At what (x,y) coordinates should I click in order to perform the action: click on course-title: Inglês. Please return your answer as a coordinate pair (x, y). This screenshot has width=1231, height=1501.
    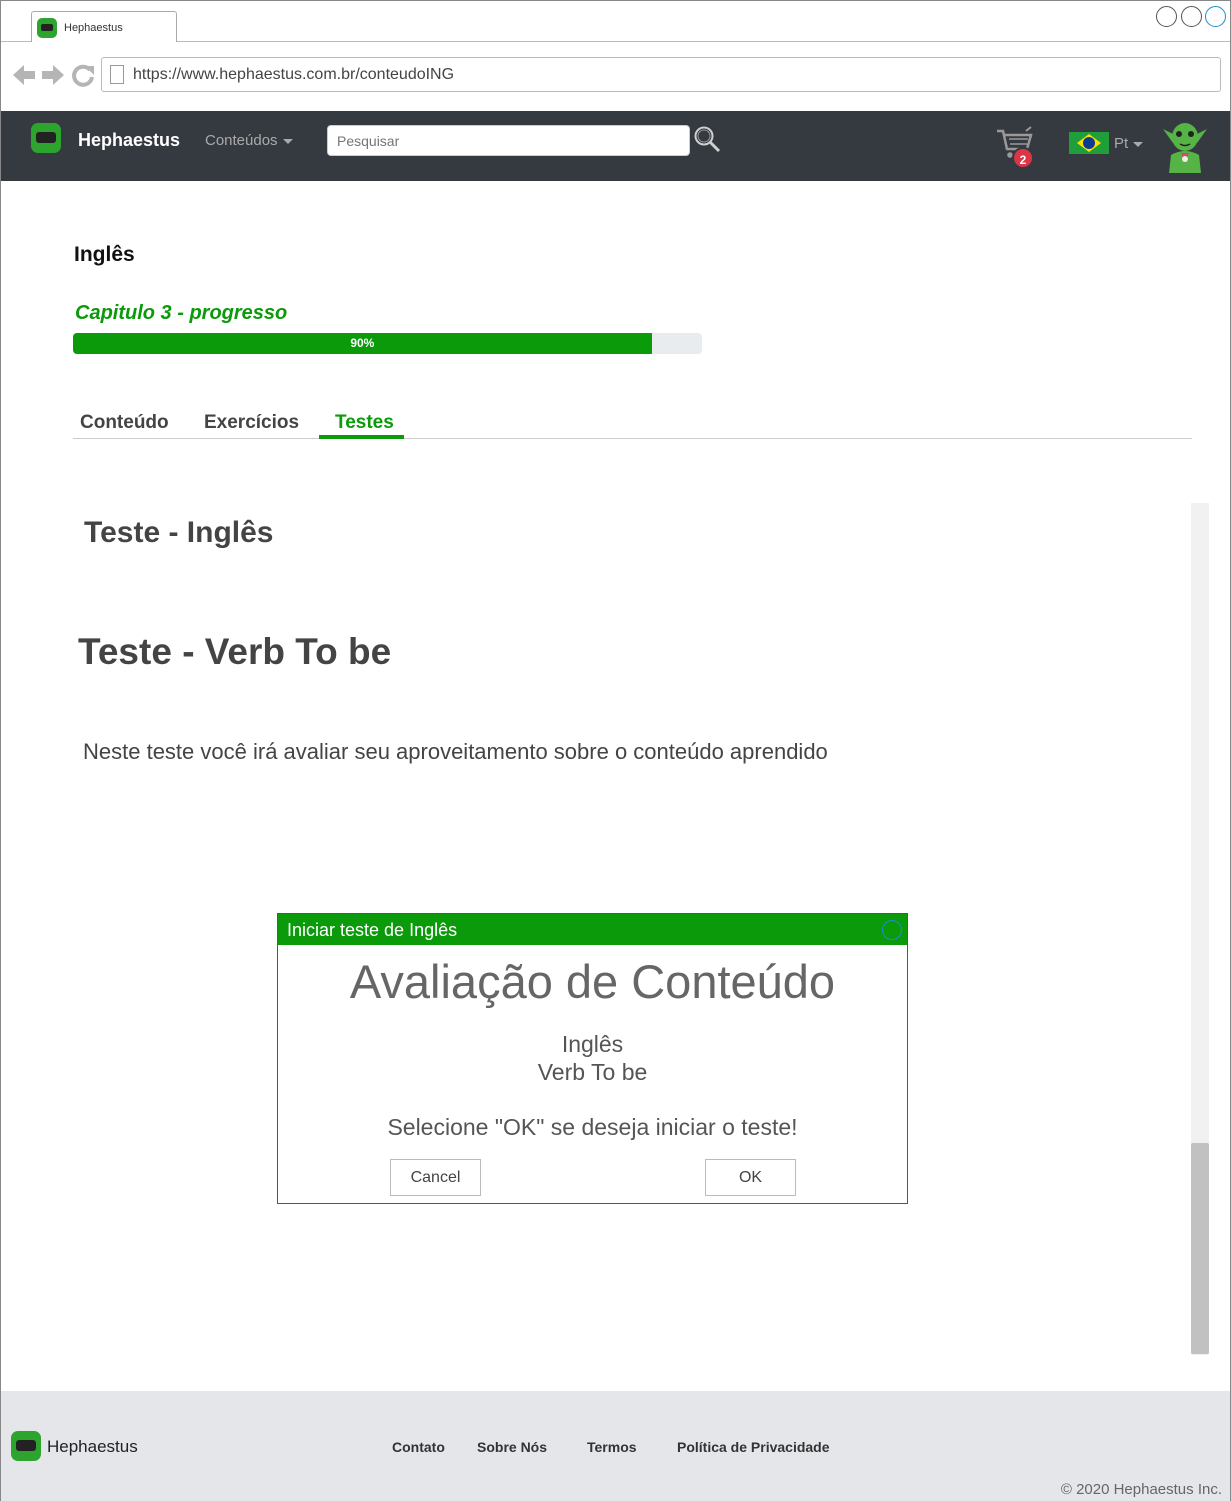
    Looking at the image, I should click on (104, 254).